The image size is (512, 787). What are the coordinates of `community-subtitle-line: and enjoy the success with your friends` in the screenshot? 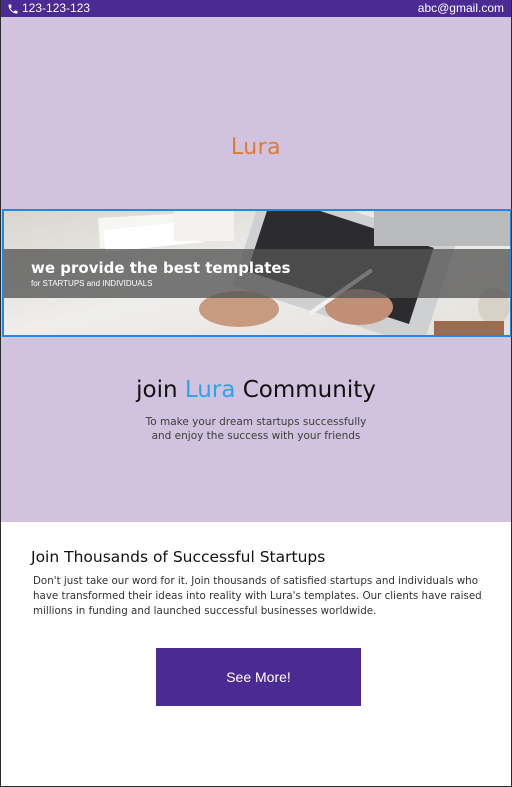 It's located at (256, 436).